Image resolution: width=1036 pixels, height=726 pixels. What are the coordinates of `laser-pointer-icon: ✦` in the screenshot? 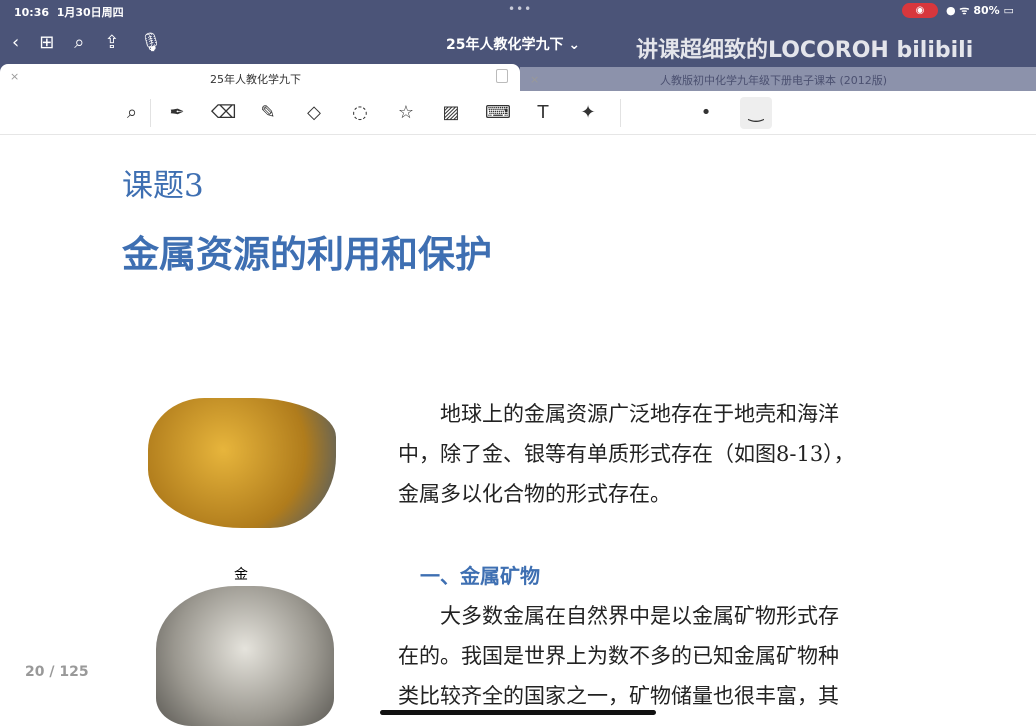 It's located at (588, 113).